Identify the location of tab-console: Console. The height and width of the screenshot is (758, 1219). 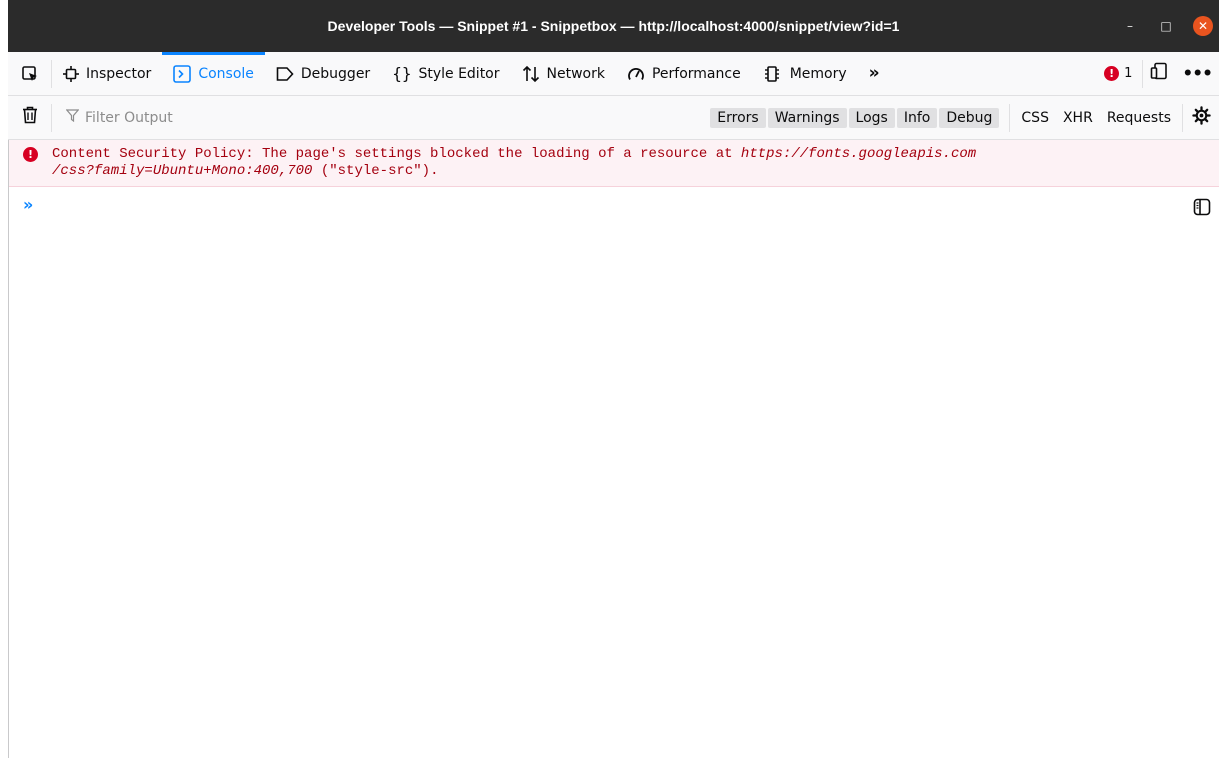
(213, 73).